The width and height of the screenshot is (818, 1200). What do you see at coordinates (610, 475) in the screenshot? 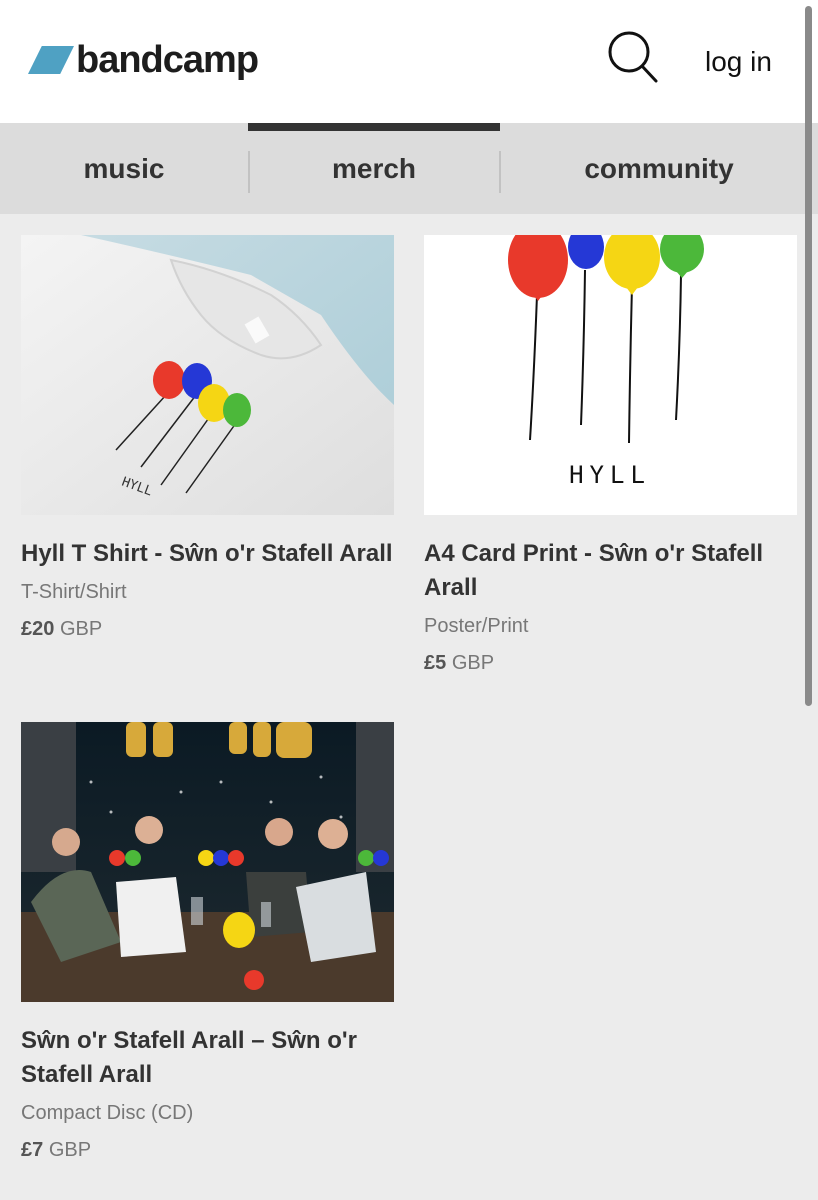
I see `hyll-print-text: HYLL` at bounding box center [610, 475].